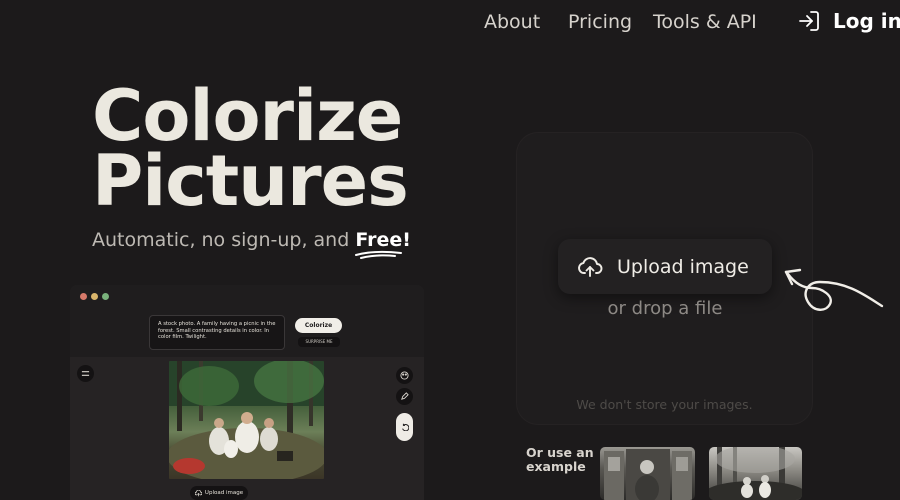 The height and width of the screenshot is (500, 900). I want to click on hero-title: Colorize Pictures, so click(257, 151).